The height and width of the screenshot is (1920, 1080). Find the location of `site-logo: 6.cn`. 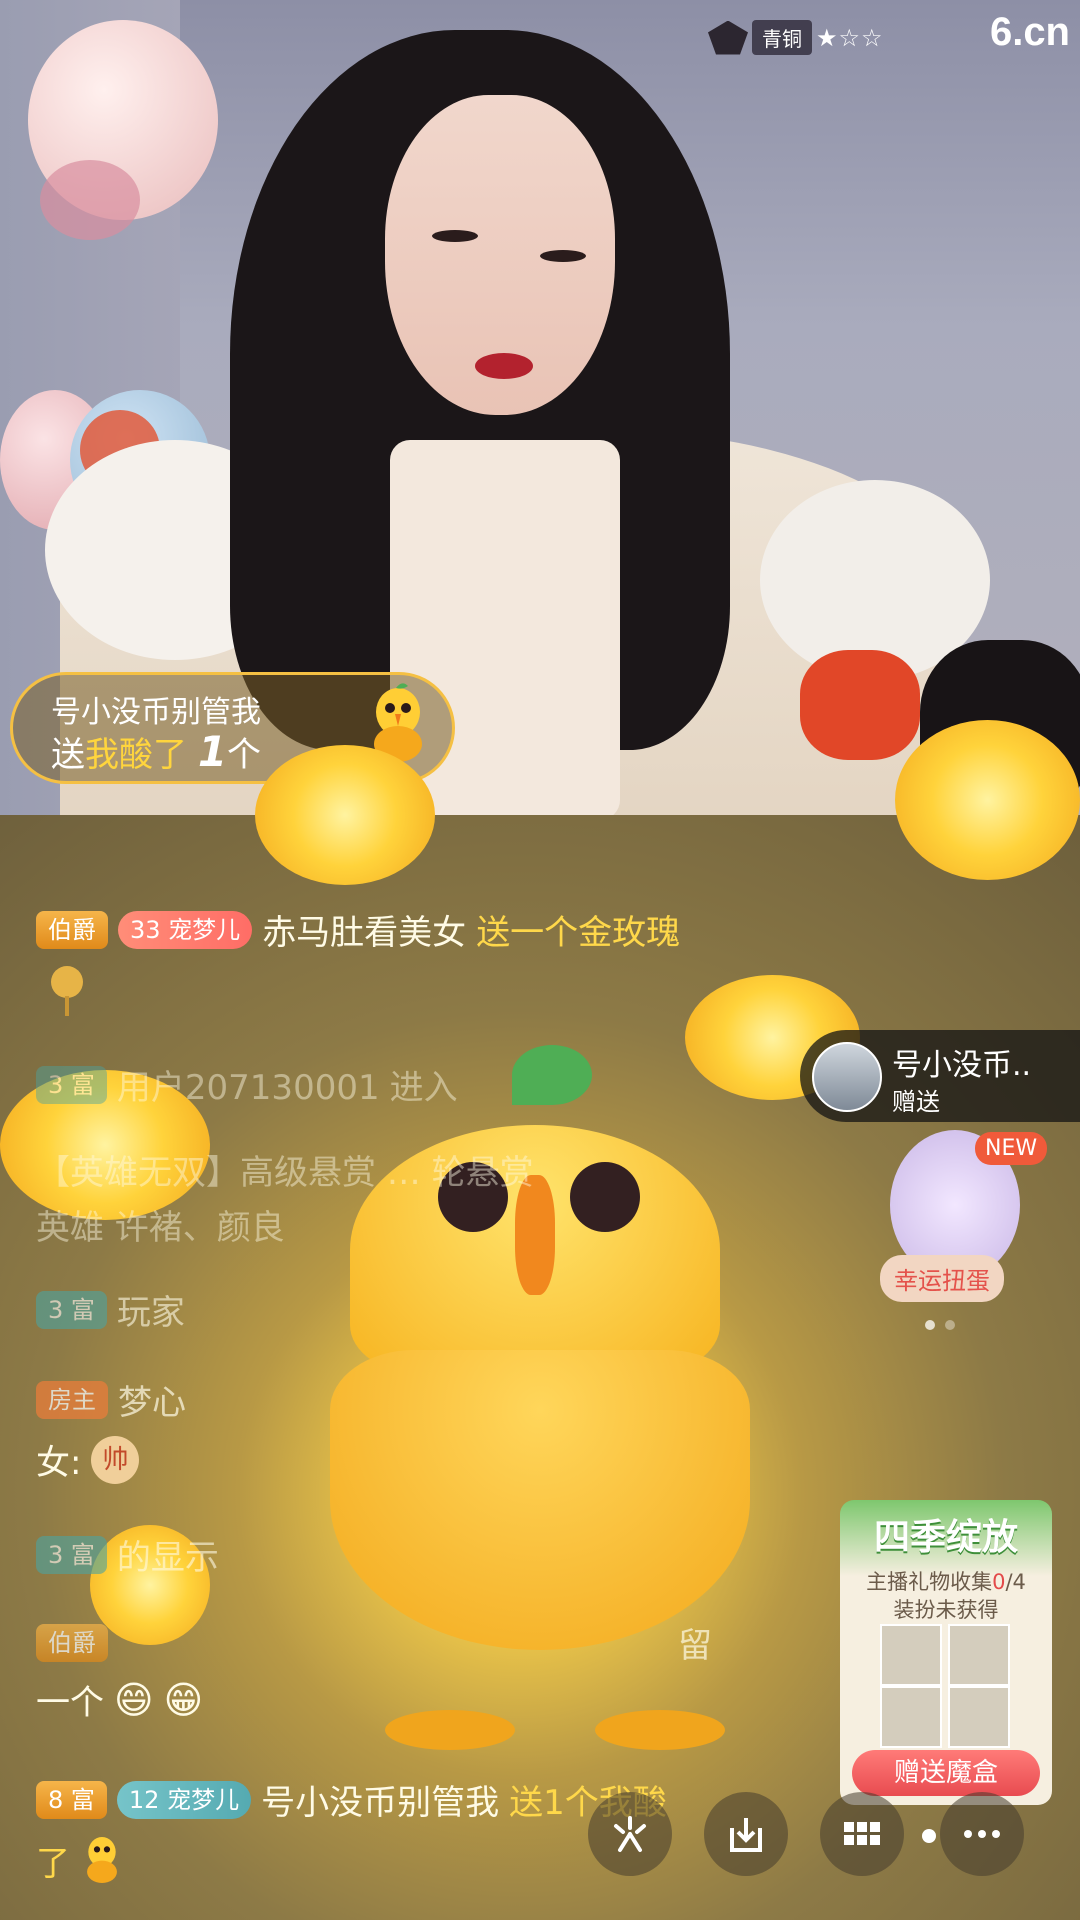

site-logo: 6.cn is located at coordinates (1029, 32).